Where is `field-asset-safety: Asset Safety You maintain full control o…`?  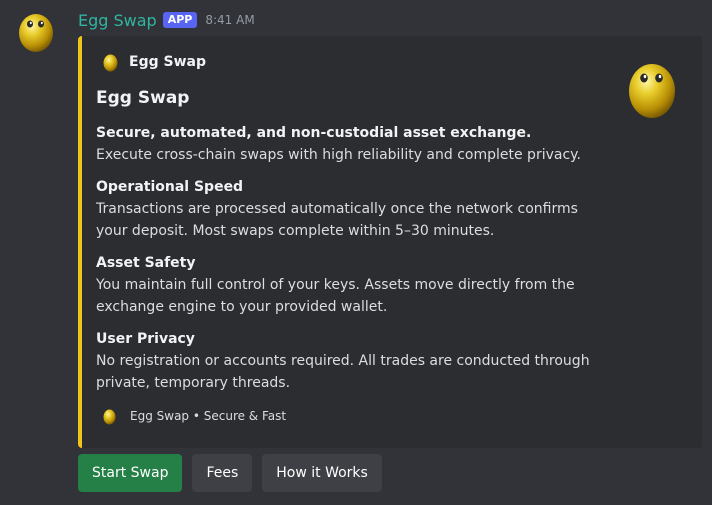 field-asset-safety: Asset Safety You maintain full control o… is located at coordinates (351, 285).